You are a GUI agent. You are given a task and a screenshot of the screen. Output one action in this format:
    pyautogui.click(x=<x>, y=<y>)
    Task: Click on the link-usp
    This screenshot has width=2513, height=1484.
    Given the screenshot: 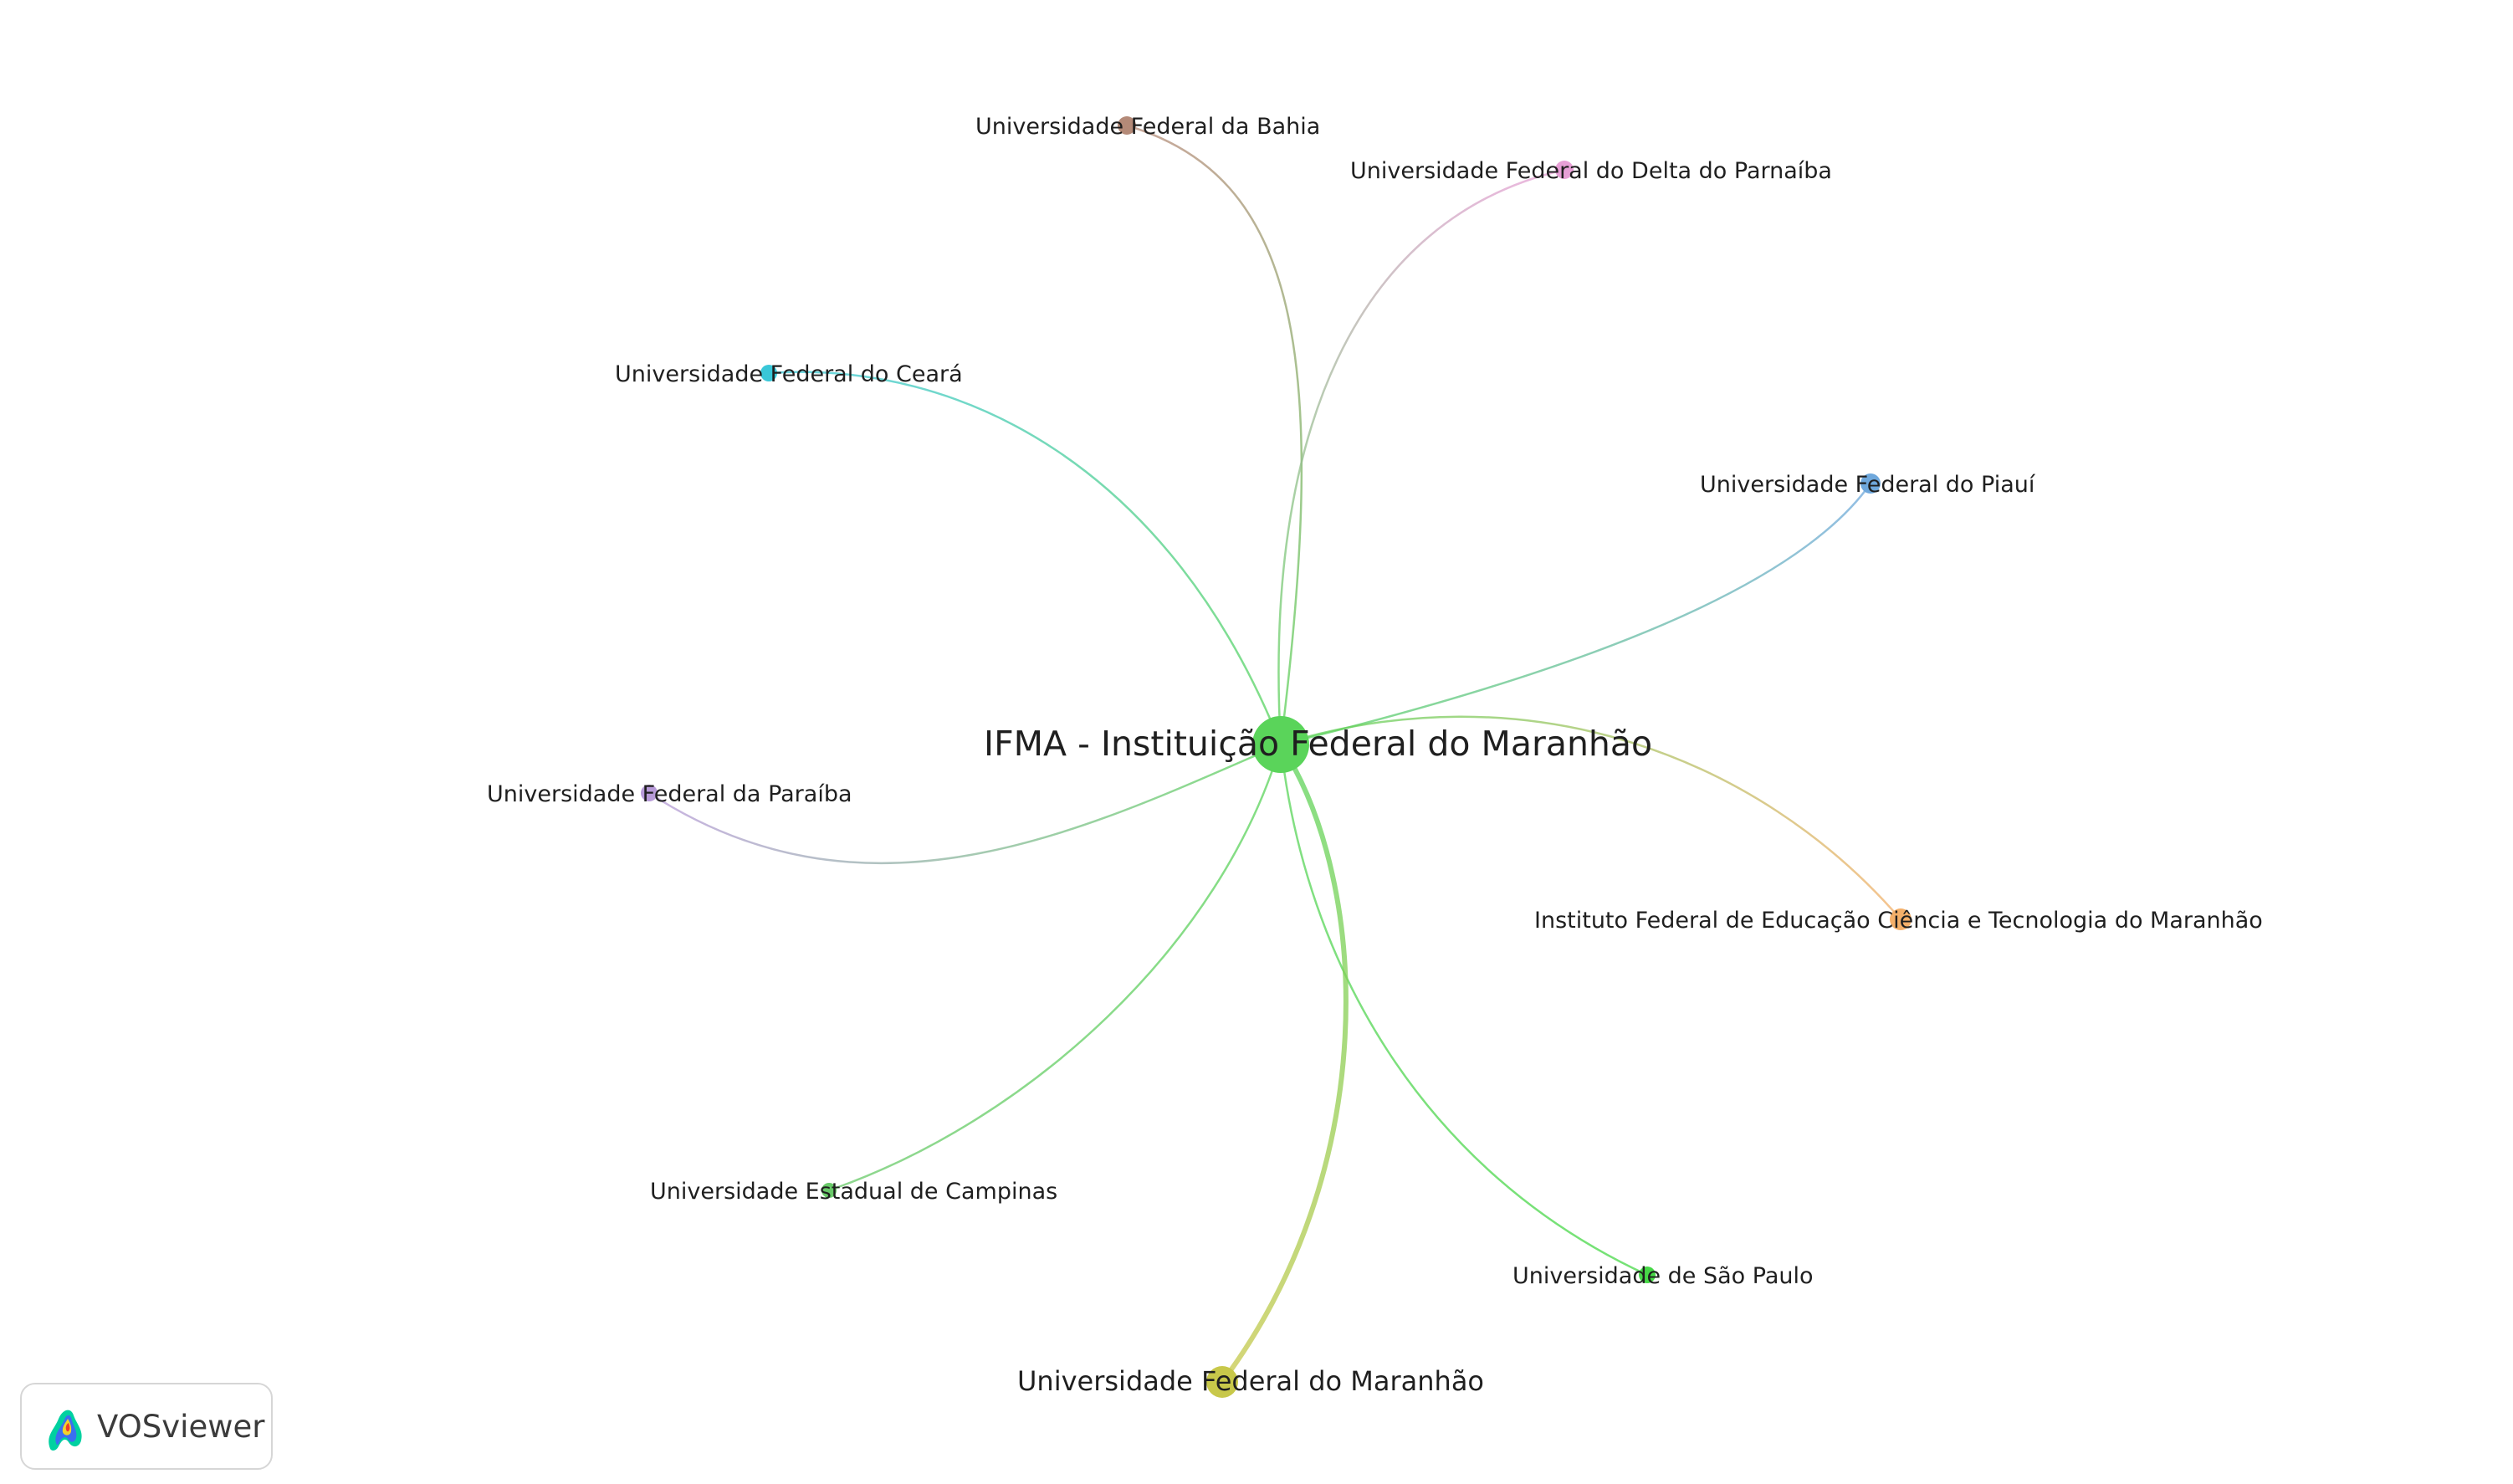 What is the action you would take?
    pyautogui.click(x=1464, y=1010)
    